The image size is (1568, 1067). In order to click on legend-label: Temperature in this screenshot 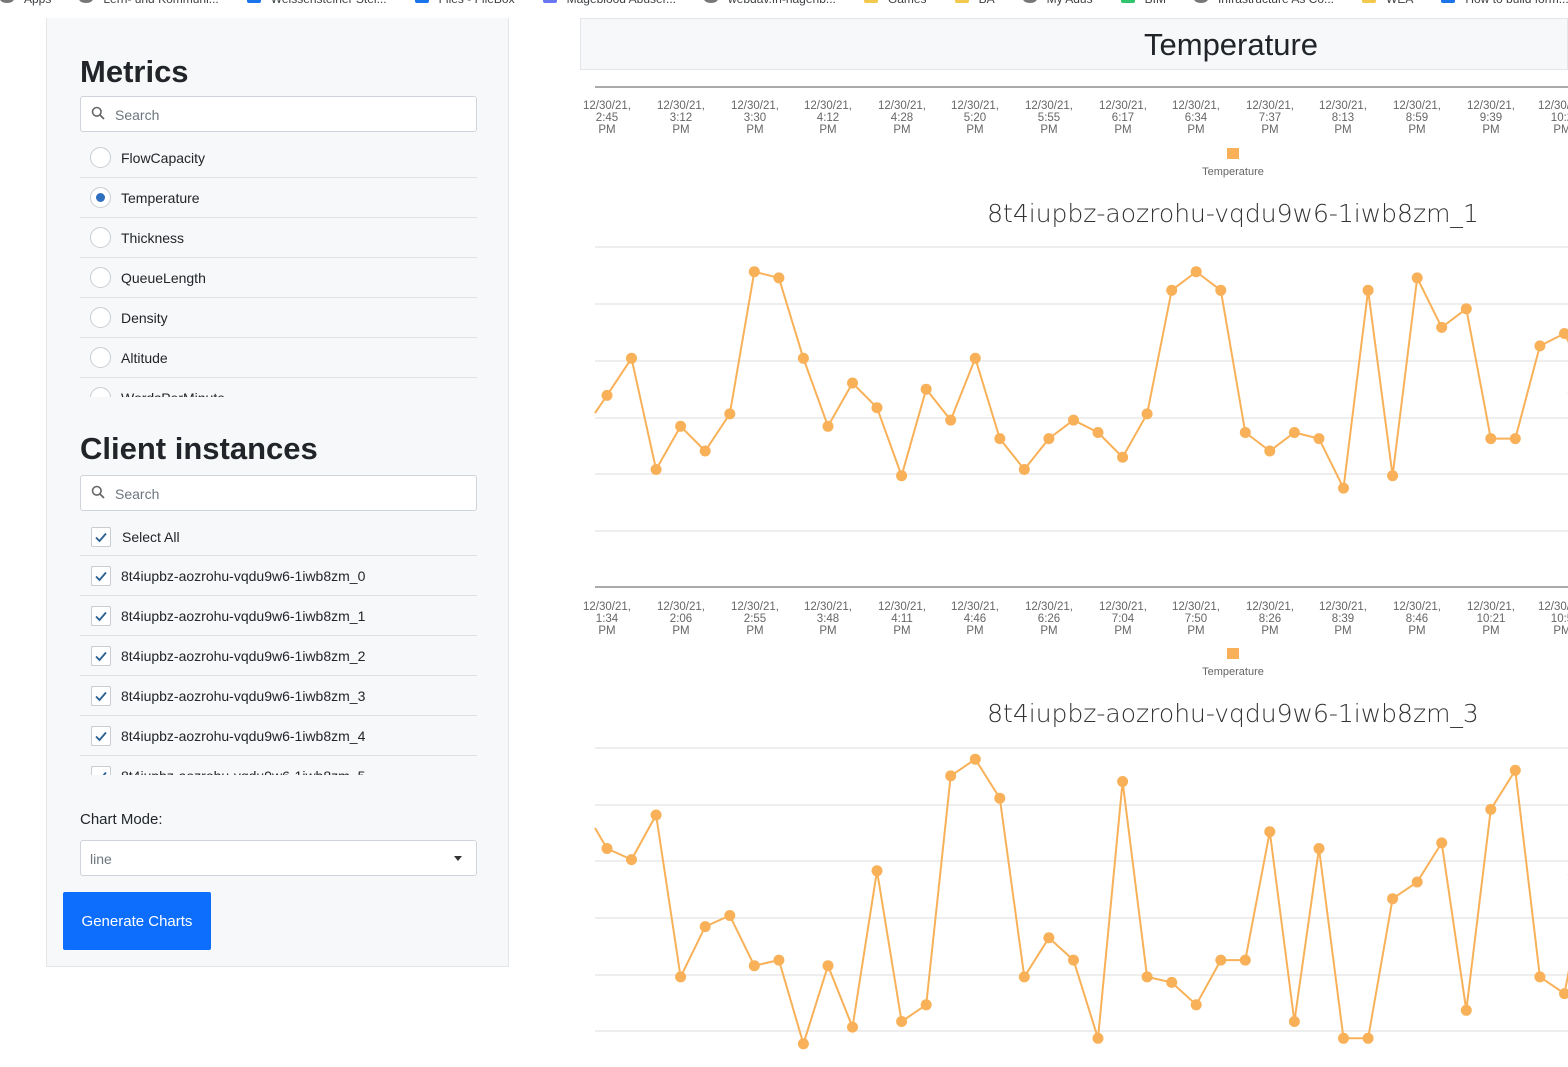, I will do `click(1233, 672)`.